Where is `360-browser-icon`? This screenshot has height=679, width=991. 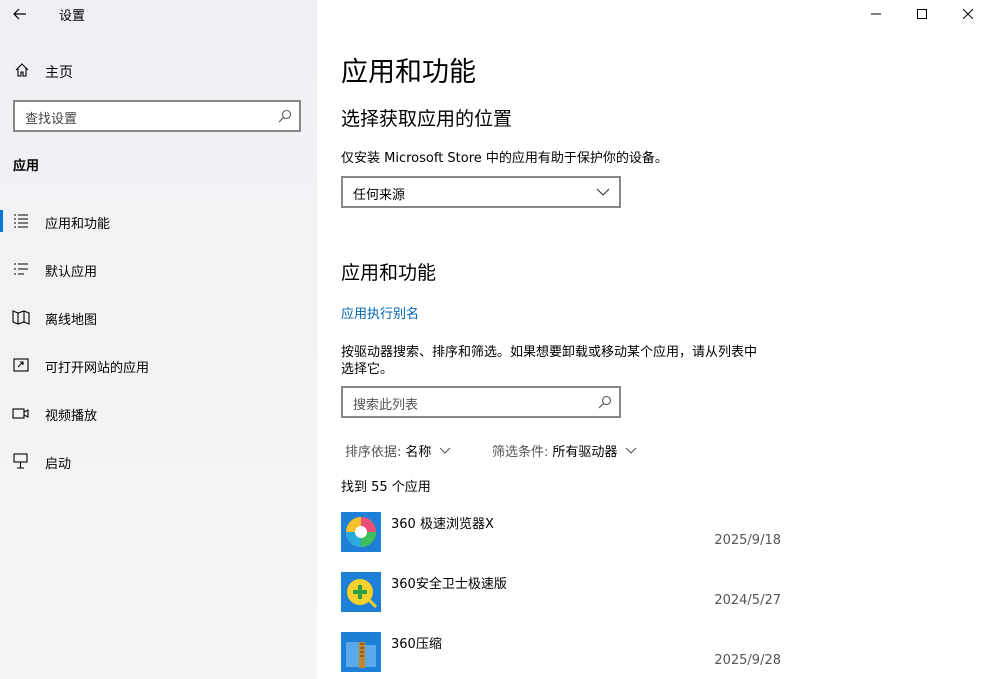
360-browser-icon is located at coordinates (361, 532).